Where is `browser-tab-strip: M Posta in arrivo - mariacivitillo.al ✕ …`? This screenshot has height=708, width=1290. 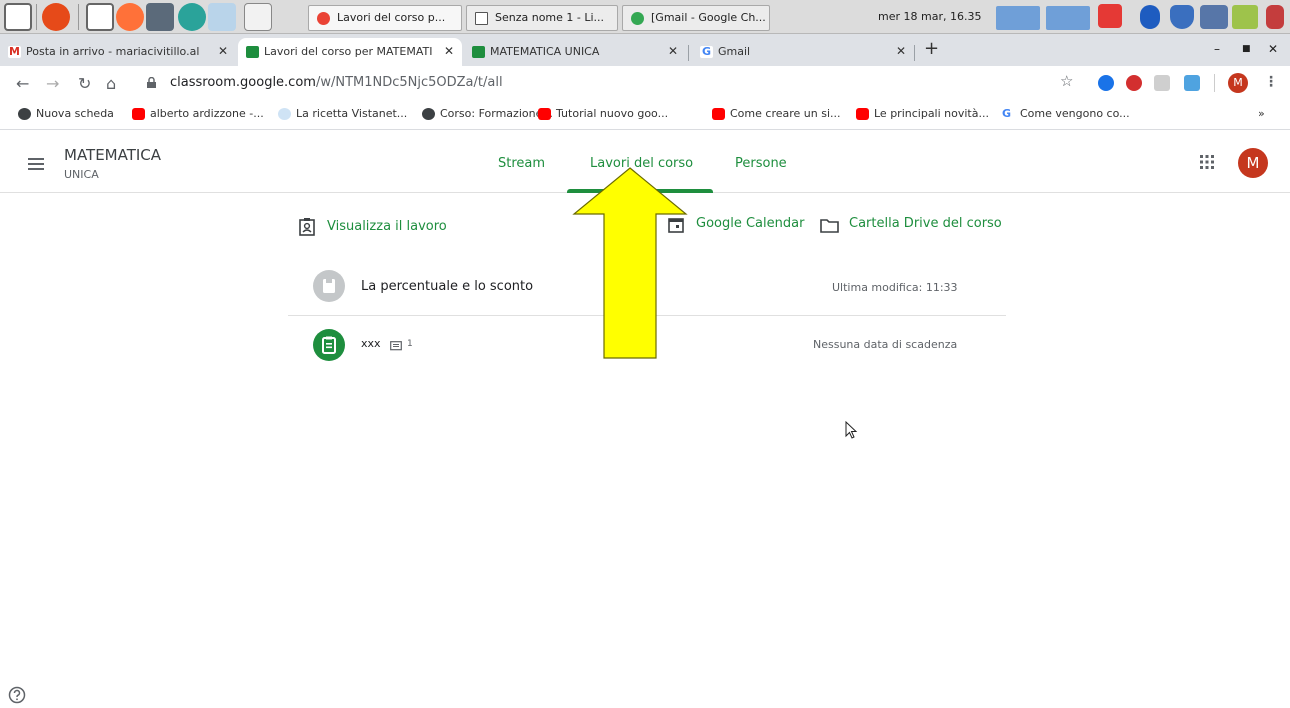 browser-tab-strip: M Posta in arrivo - mariacivitillo.al ✕ … is located at coordinates (645, 50).